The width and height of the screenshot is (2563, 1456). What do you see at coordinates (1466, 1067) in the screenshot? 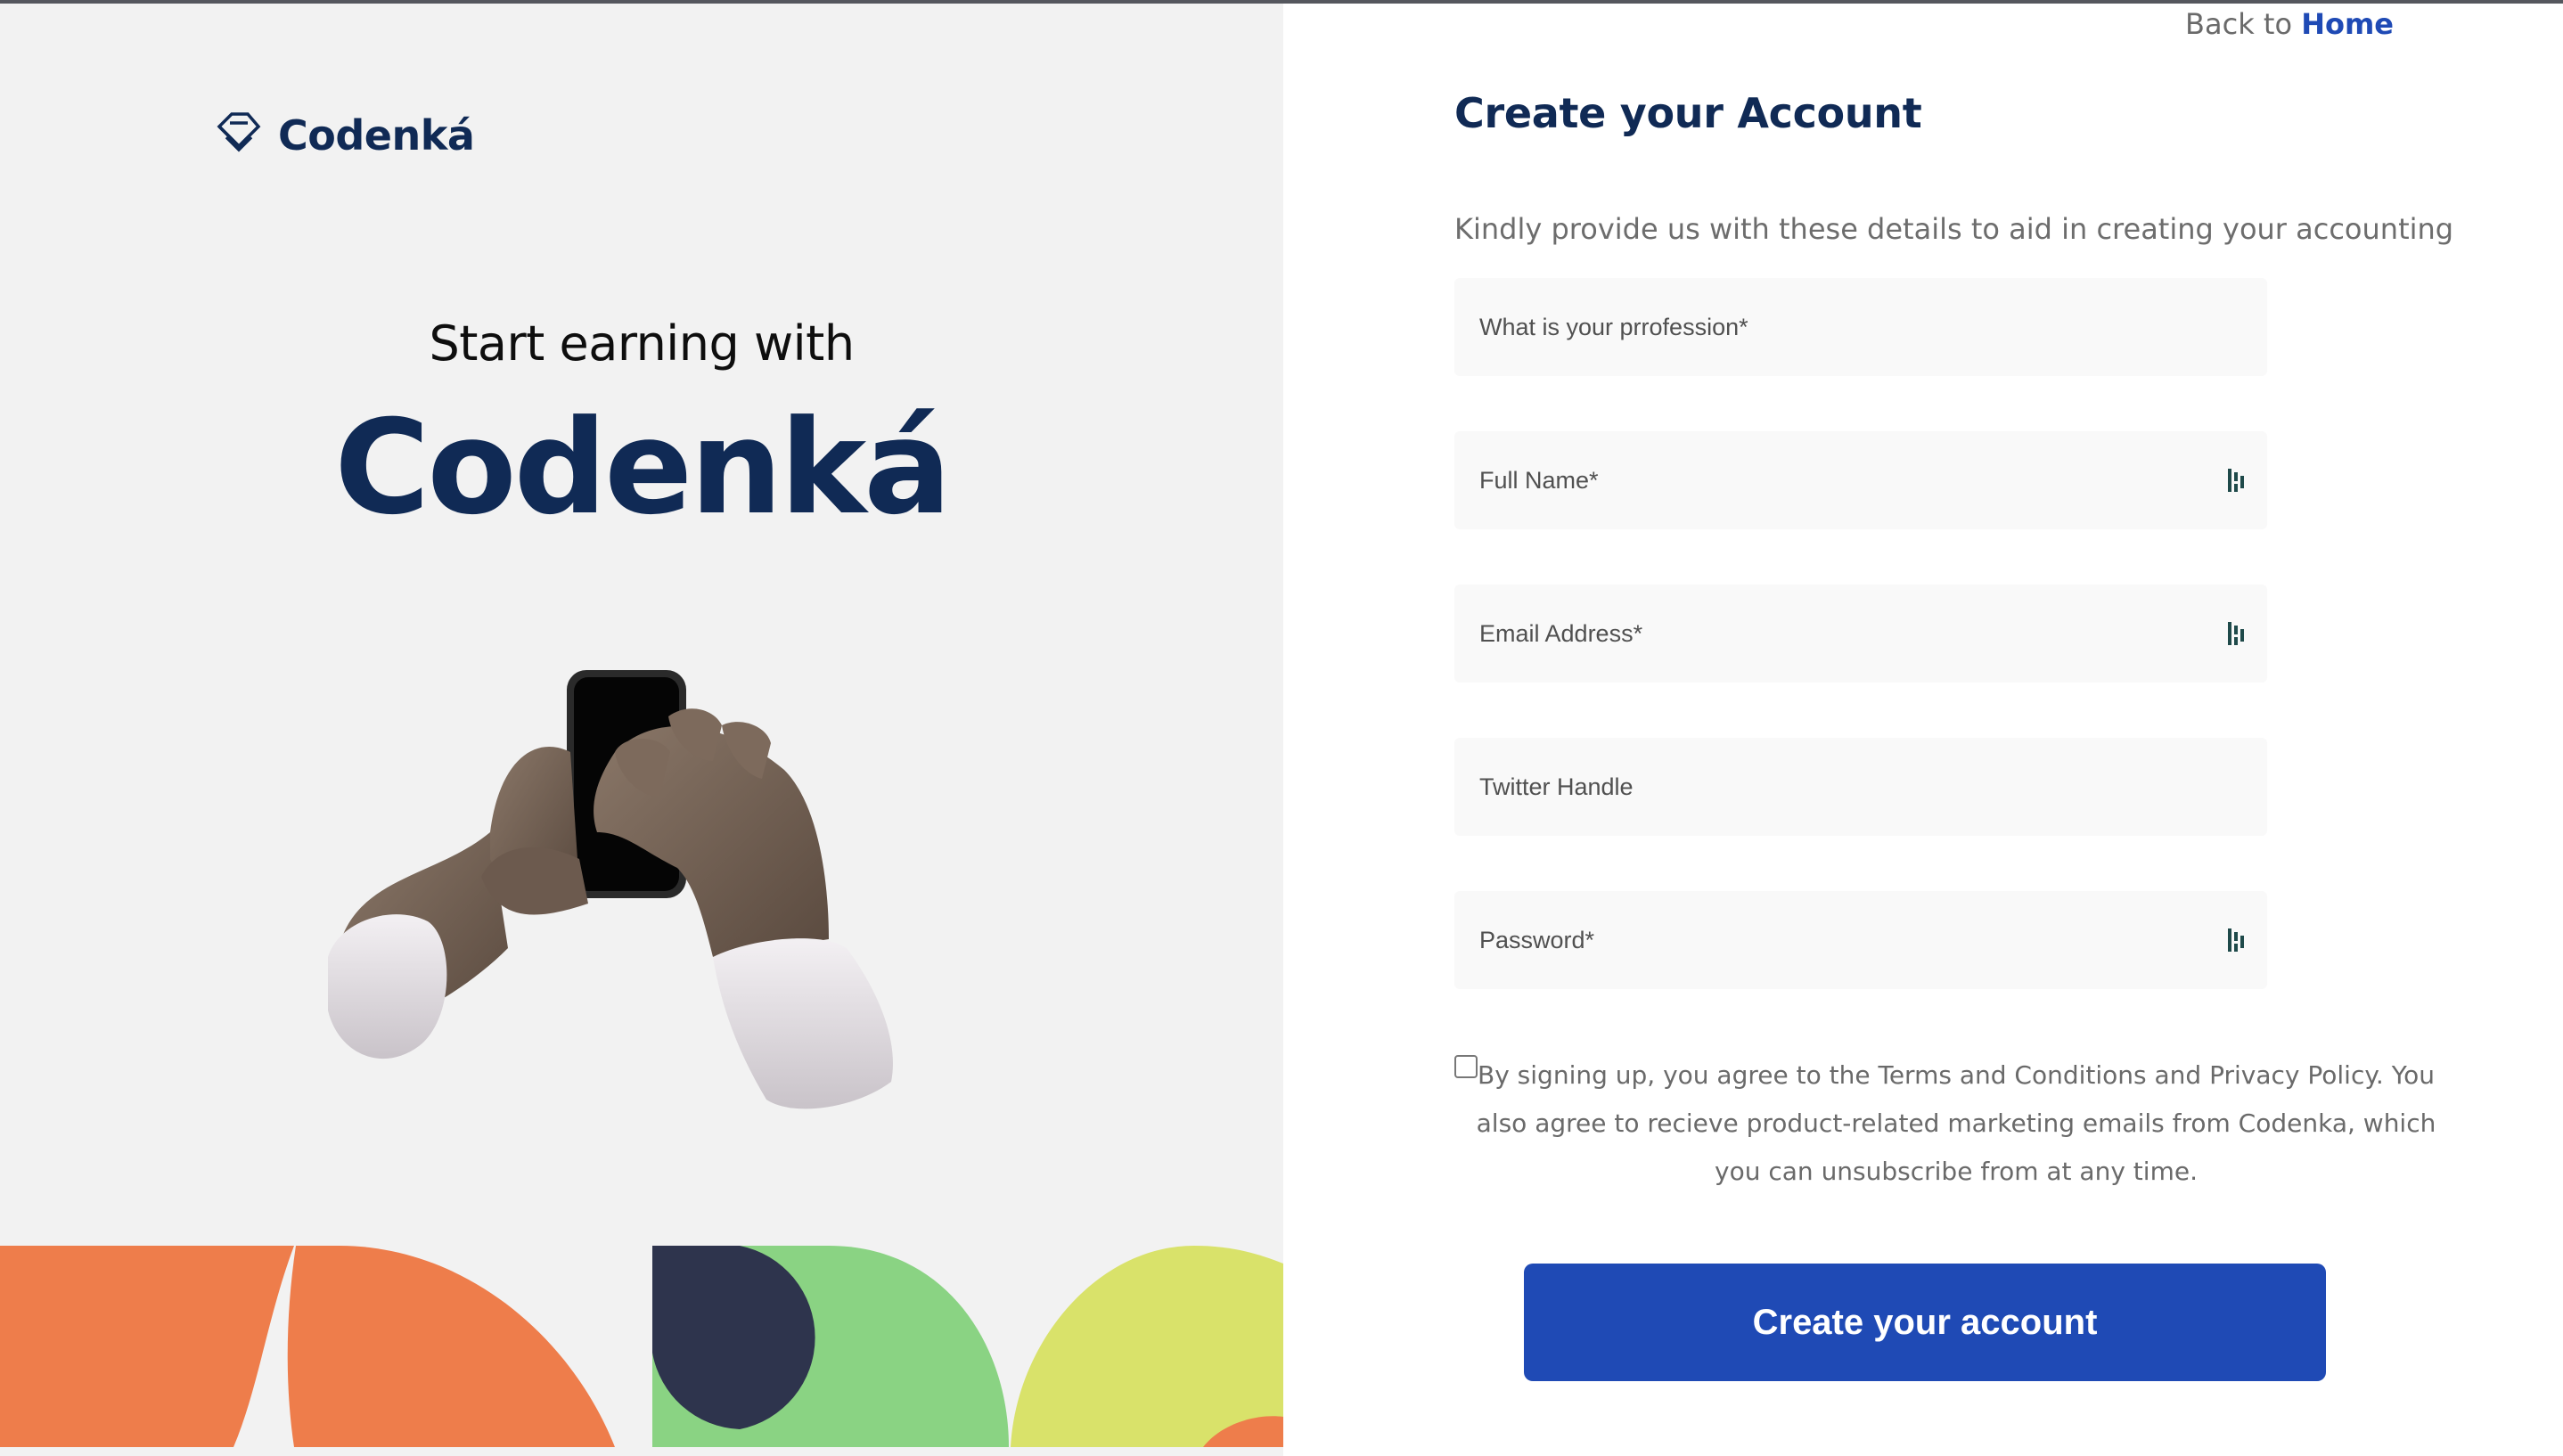
I see `consent-checkbox` at bounding box center [1466, 1067].